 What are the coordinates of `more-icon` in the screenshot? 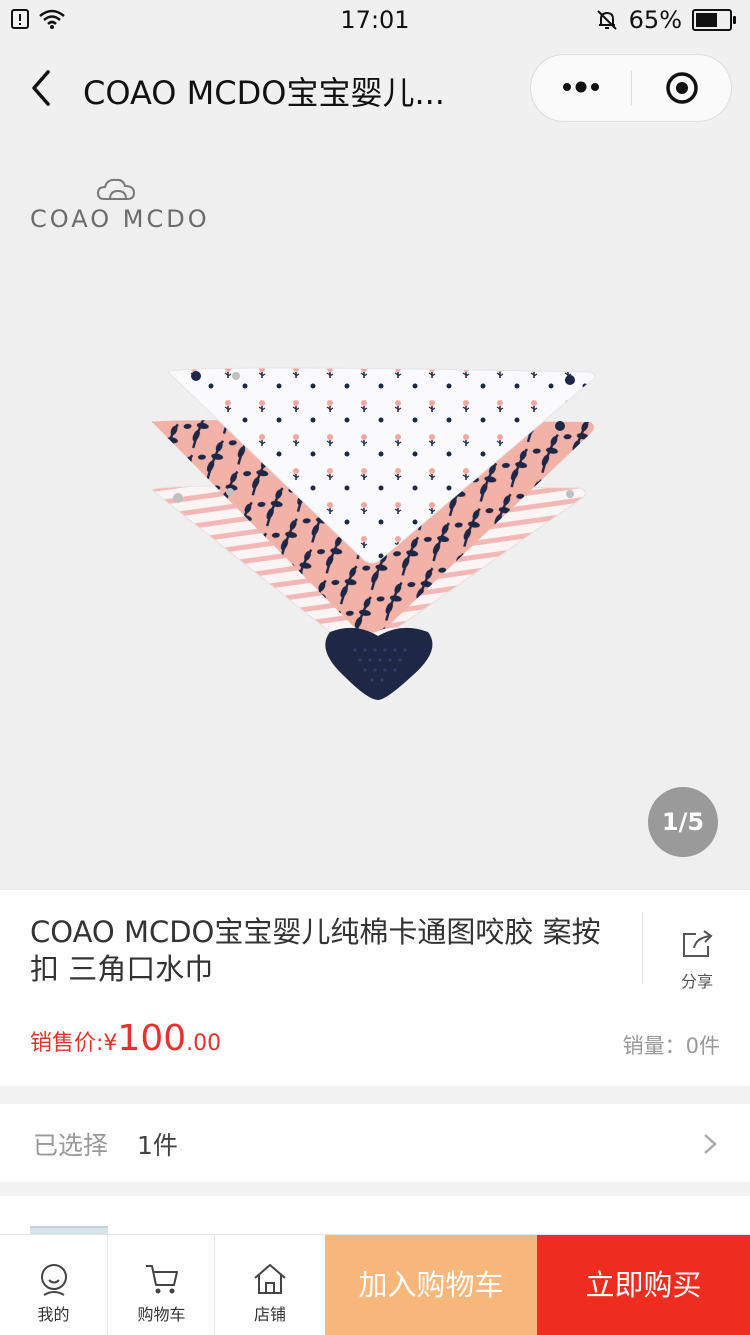 It's located at (581, 87).